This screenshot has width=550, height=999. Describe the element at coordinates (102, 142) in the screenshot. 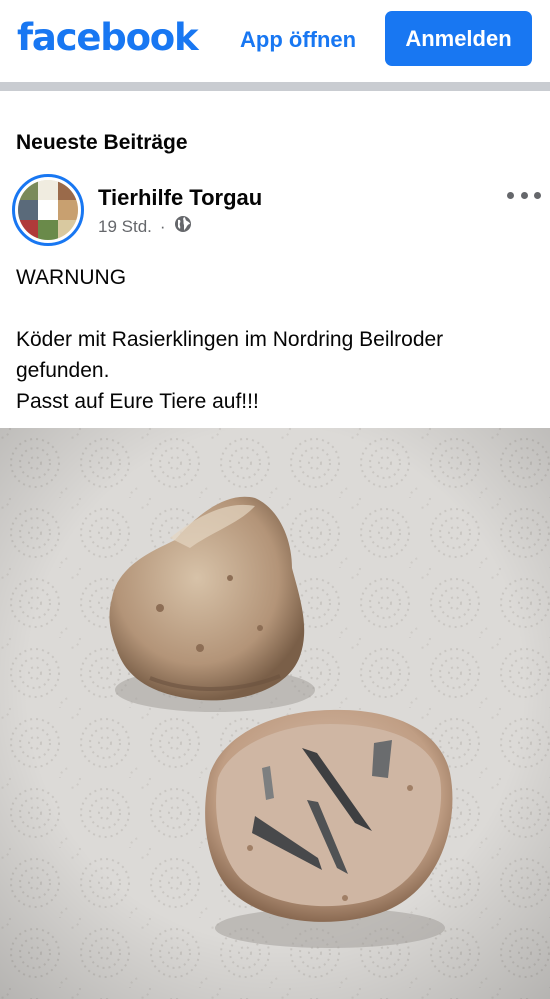

I see `section-title: Neueste Beiträge` at that location.